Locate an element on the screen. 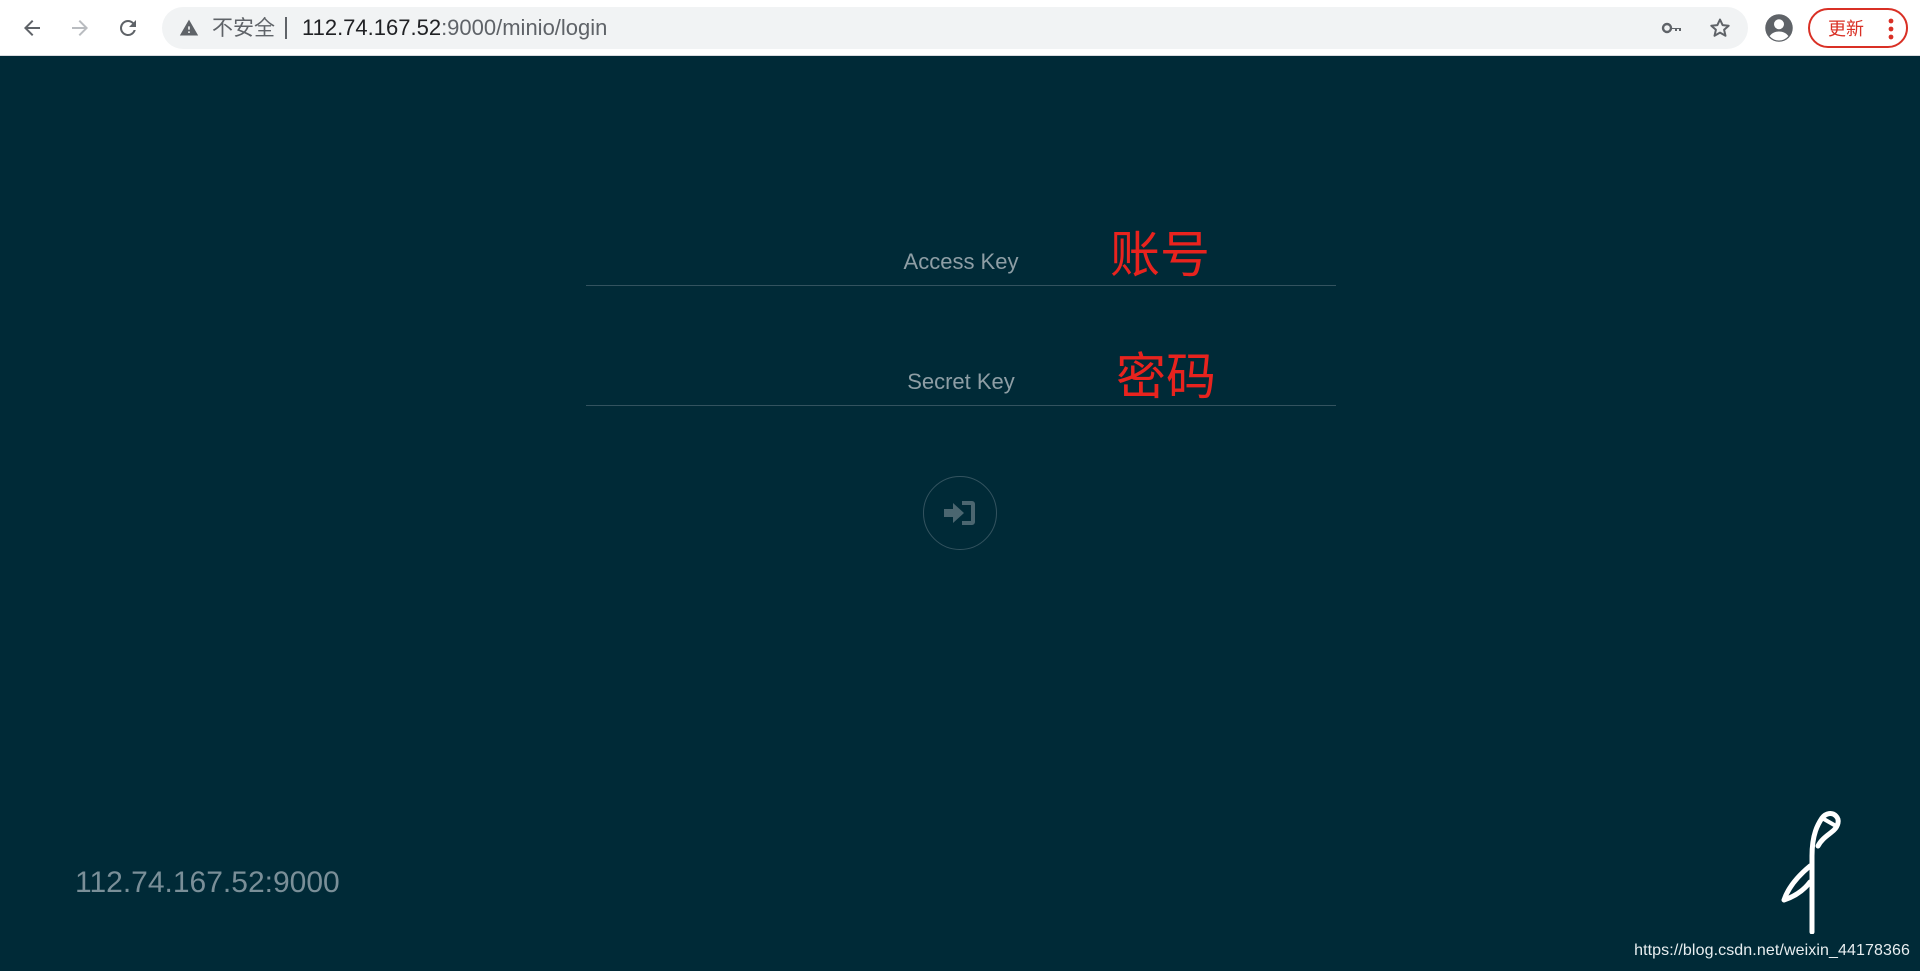  watermark: https://blog.csdn.net/weixin_44178366 is located at coordinates (1772, 950).